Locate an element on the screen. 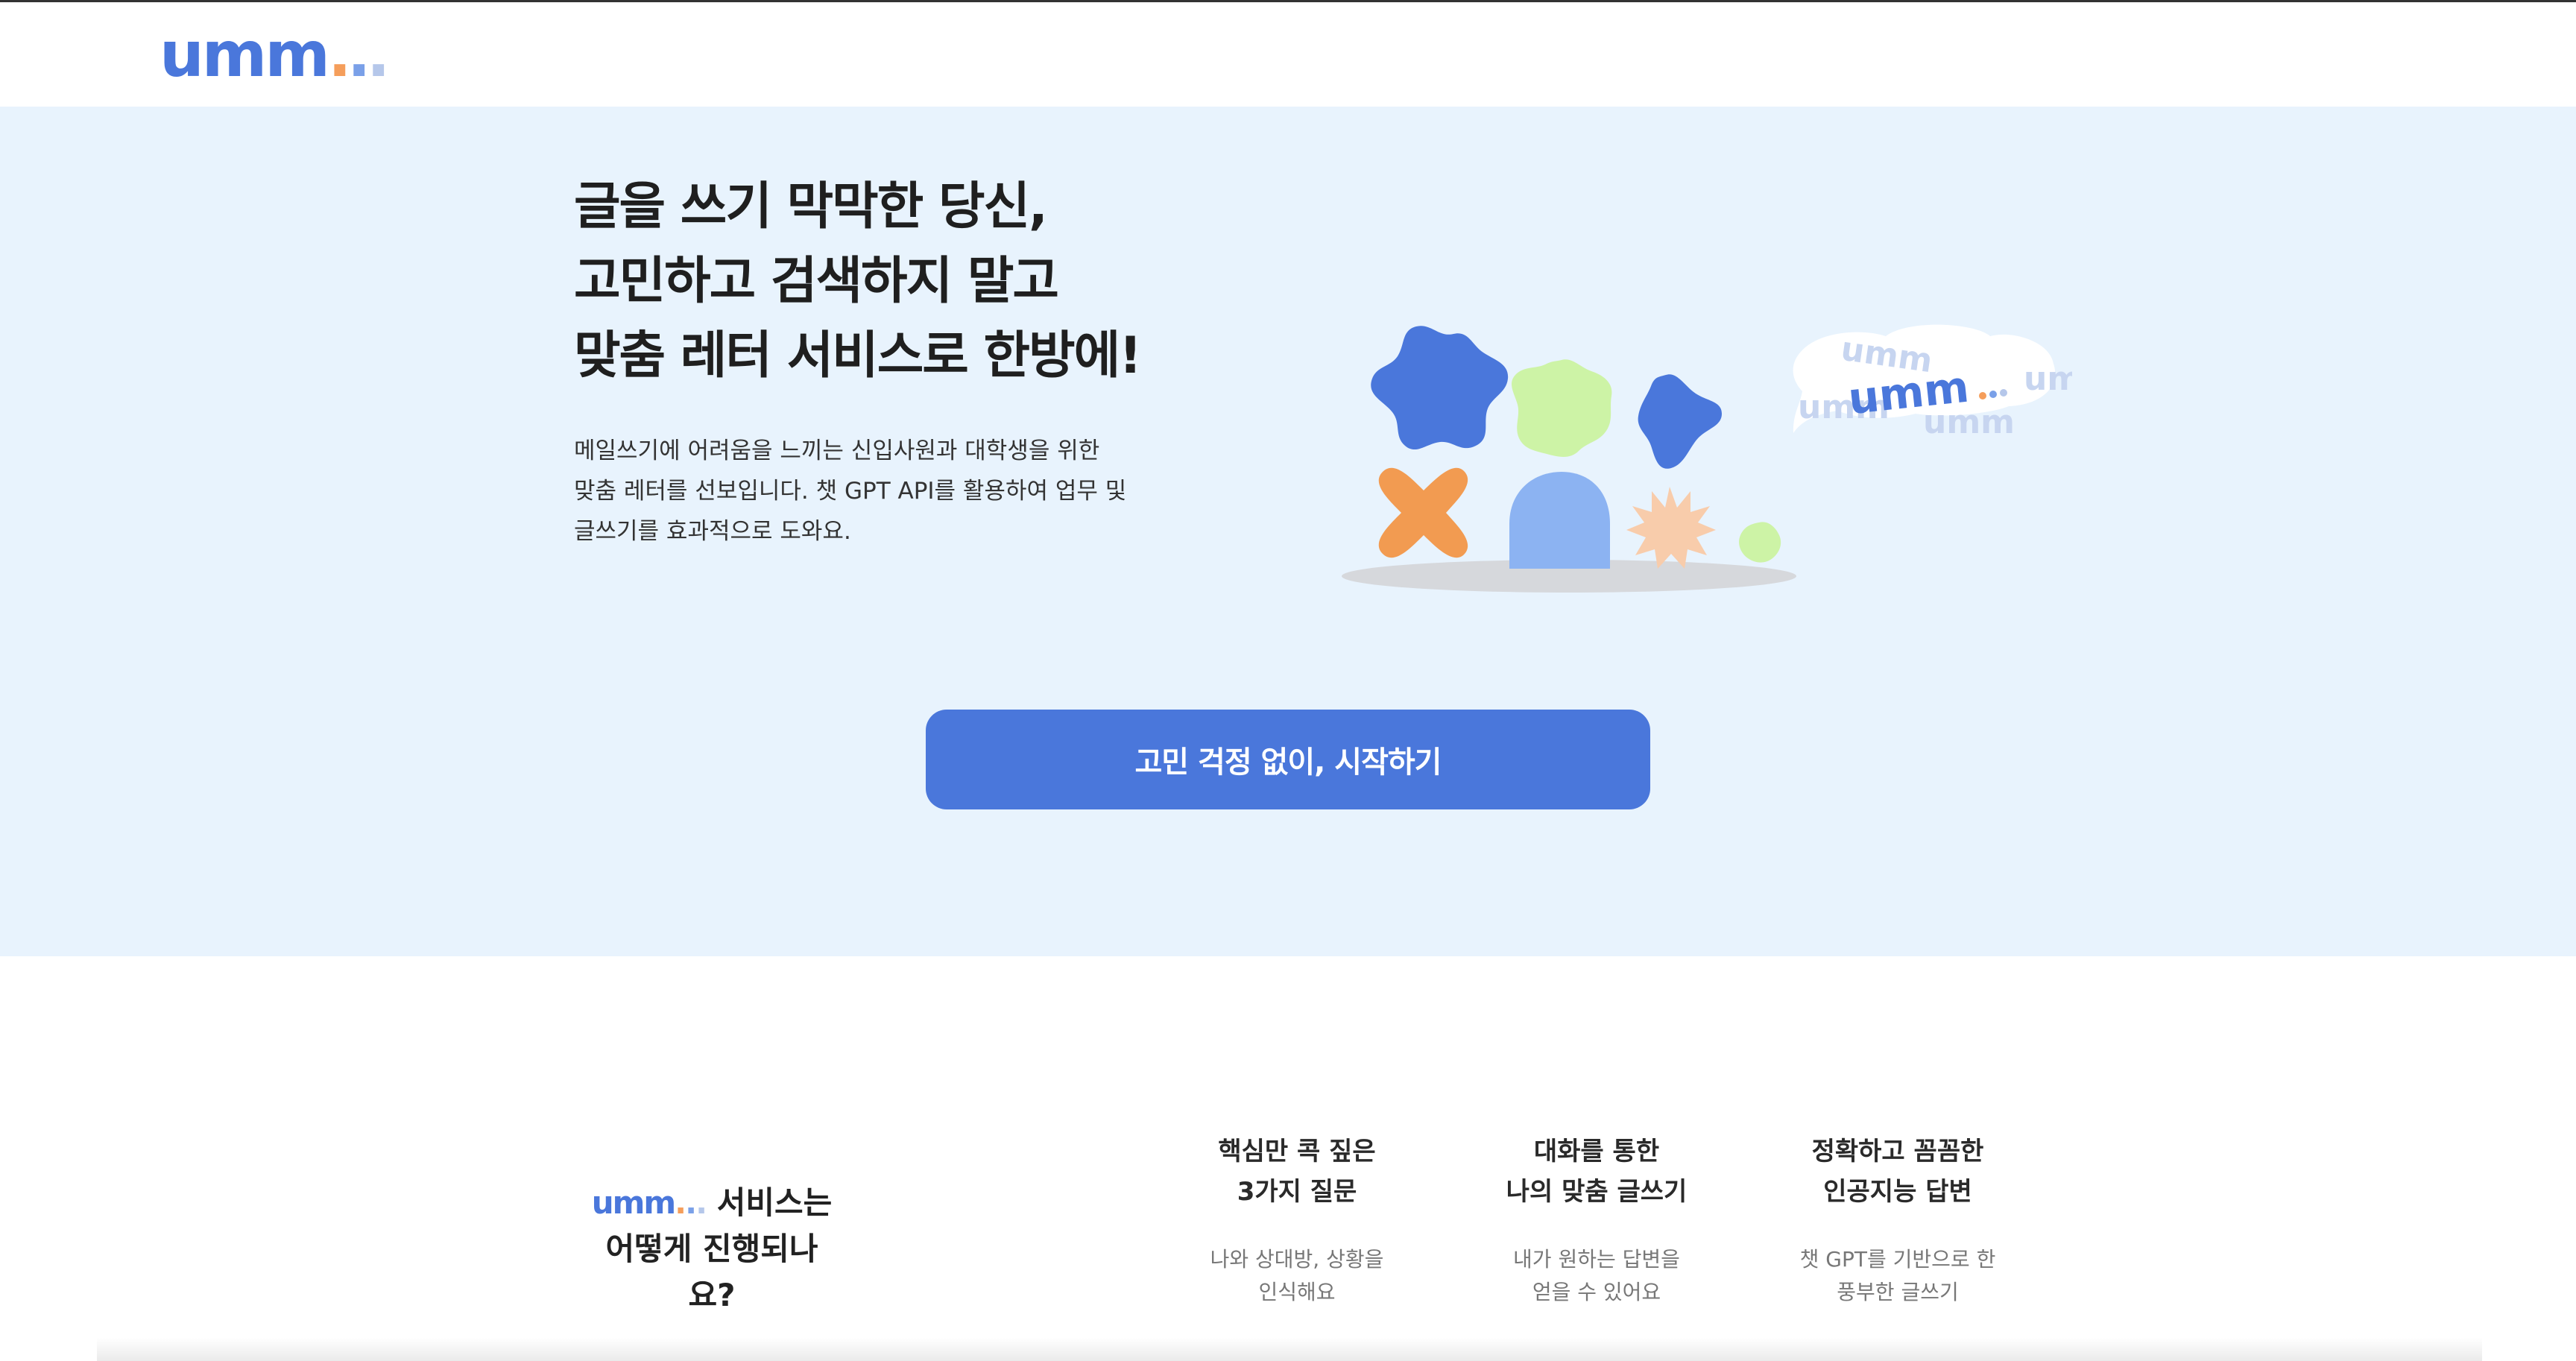 This screenshot has height=1361, width=2576. feature-desc-line: 내가 원하는 답변을 is located at coordinates (1597, 1260).